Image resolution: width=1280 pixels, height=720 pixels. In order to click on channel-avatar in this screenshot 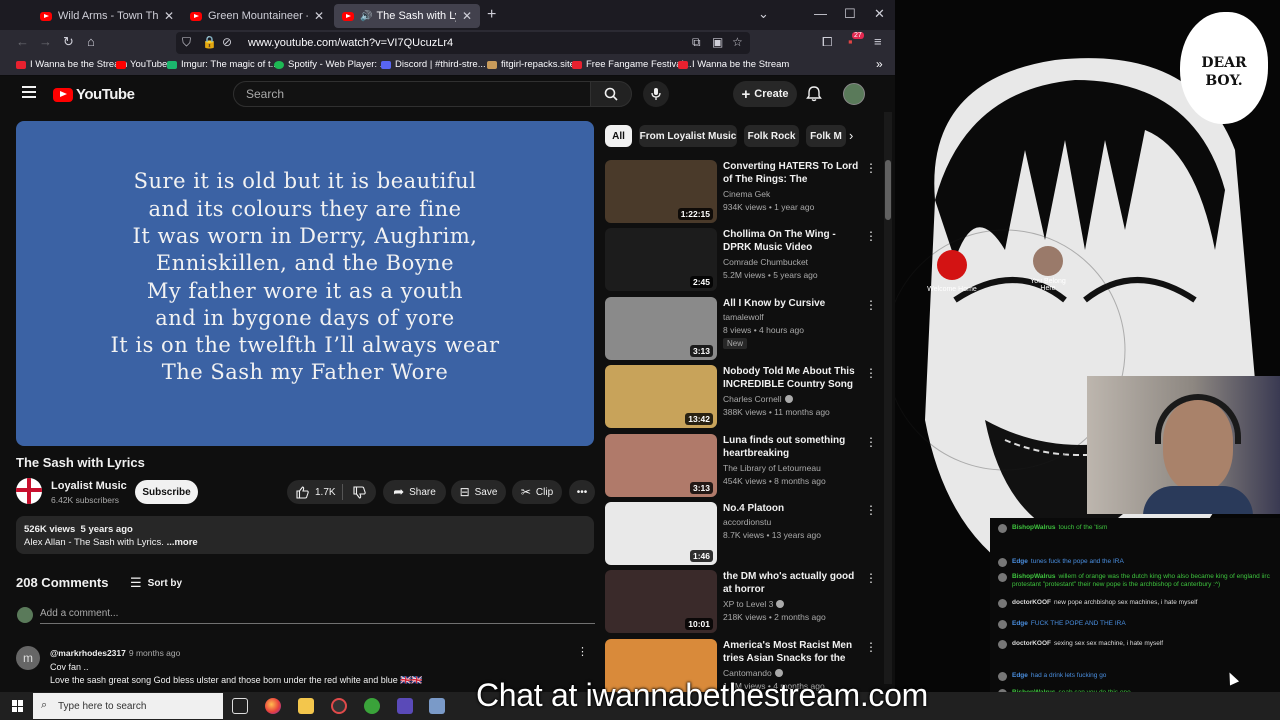, I will do `click(29, 491)`.